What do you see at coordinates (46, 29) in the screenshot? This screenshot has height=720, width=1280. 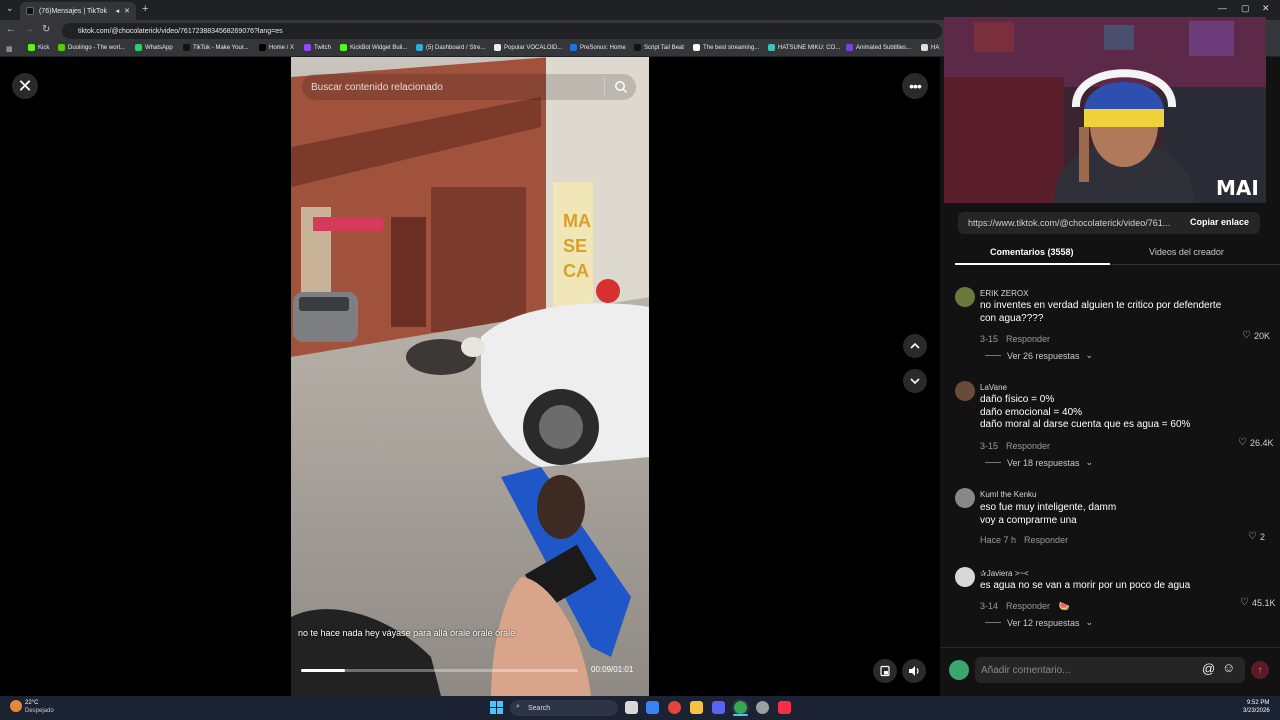 I see `reload-icon: ↻` at bounding box center [46, 29].